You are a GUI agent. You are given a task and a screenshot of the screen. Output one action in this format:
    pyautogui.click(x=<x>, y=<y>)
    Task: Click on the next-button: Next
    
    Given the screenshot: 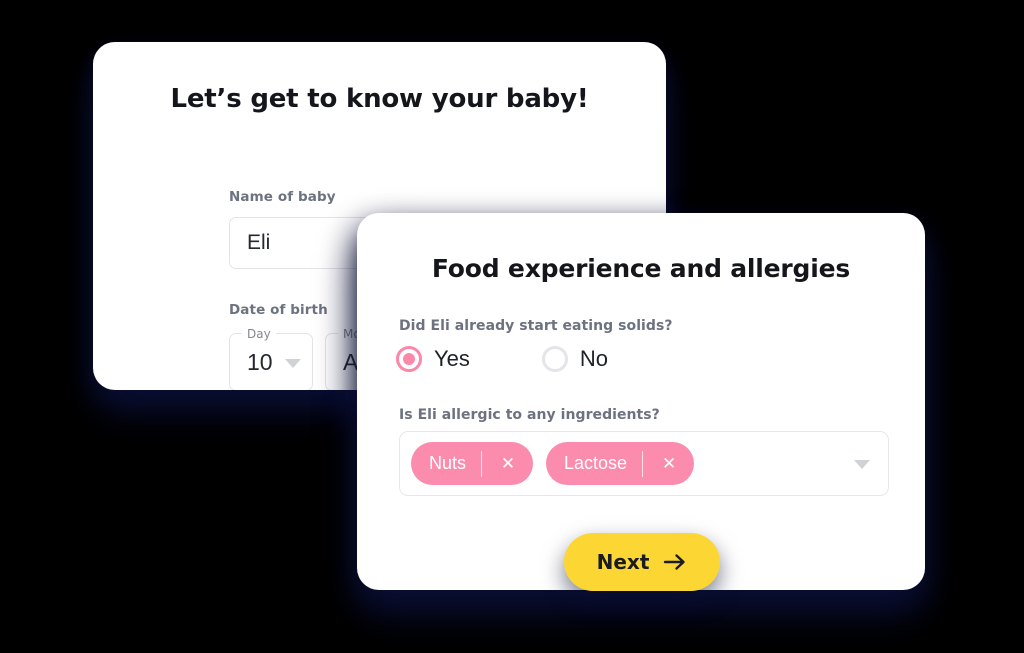 What is the action you would take?
    pyautogui.click(x=642, y=562)
    